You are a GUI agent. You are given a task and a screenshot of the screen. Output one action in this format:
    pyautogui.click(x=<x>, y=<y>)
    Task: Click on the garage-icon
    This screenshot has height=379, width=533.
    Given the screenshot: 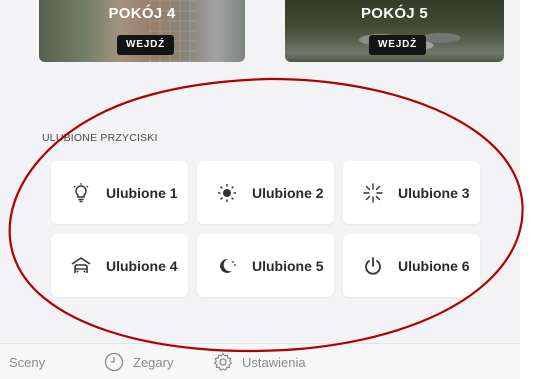 What is the action you would take?
    pyautogui.click(x=81, y=266)
    